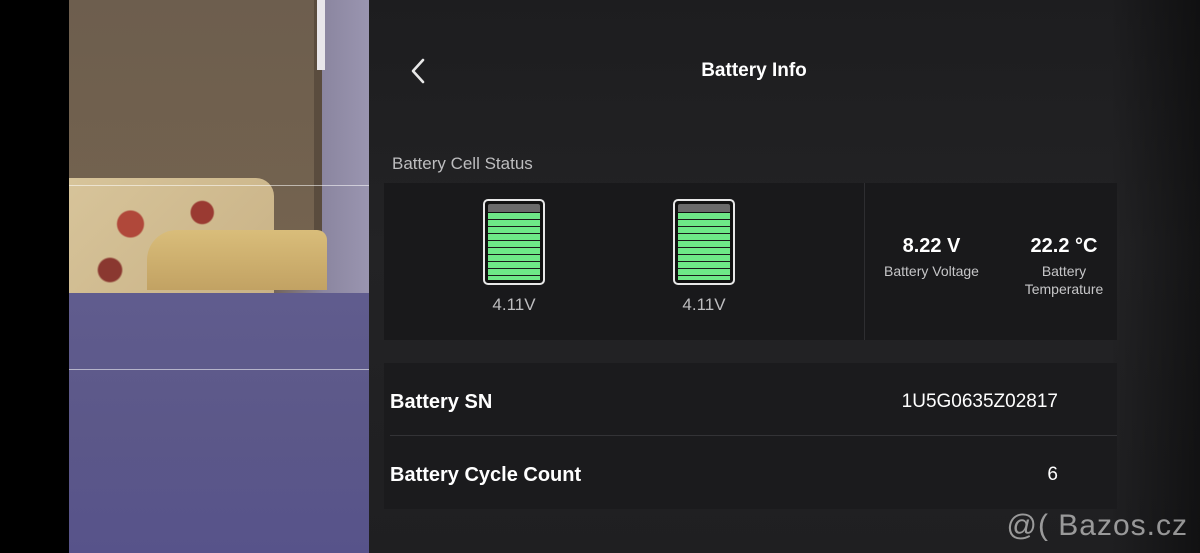  I want to click on battery-voltage-metric: 8.22 V Battery Voltage, so click(931, 257).